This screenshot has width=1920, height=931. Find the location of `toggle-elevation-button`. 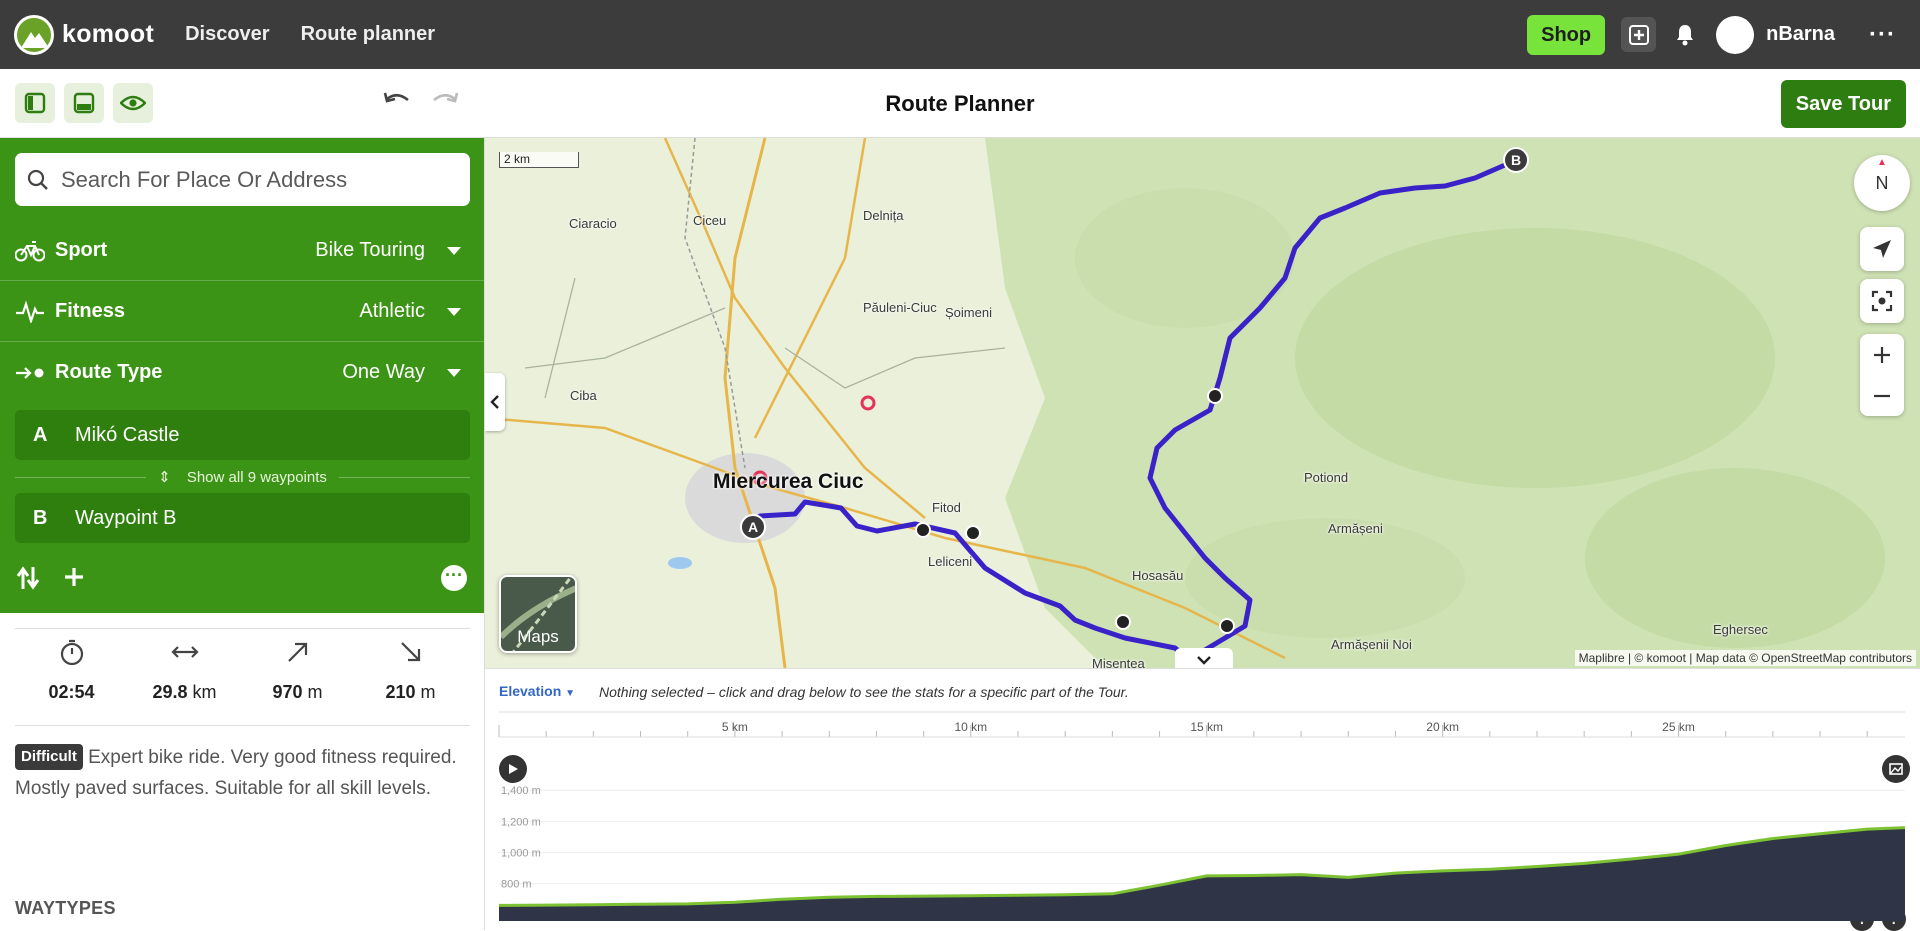

toggle-elevation-button is located at coordinates (1204, 658).